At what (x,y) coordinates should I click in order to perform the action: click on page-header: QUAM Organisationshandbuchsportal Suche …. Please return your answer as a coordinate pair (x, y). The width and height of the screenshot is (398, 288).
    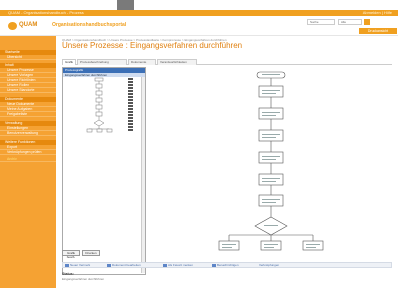
    Looking at the image, I should click on (199, 26).